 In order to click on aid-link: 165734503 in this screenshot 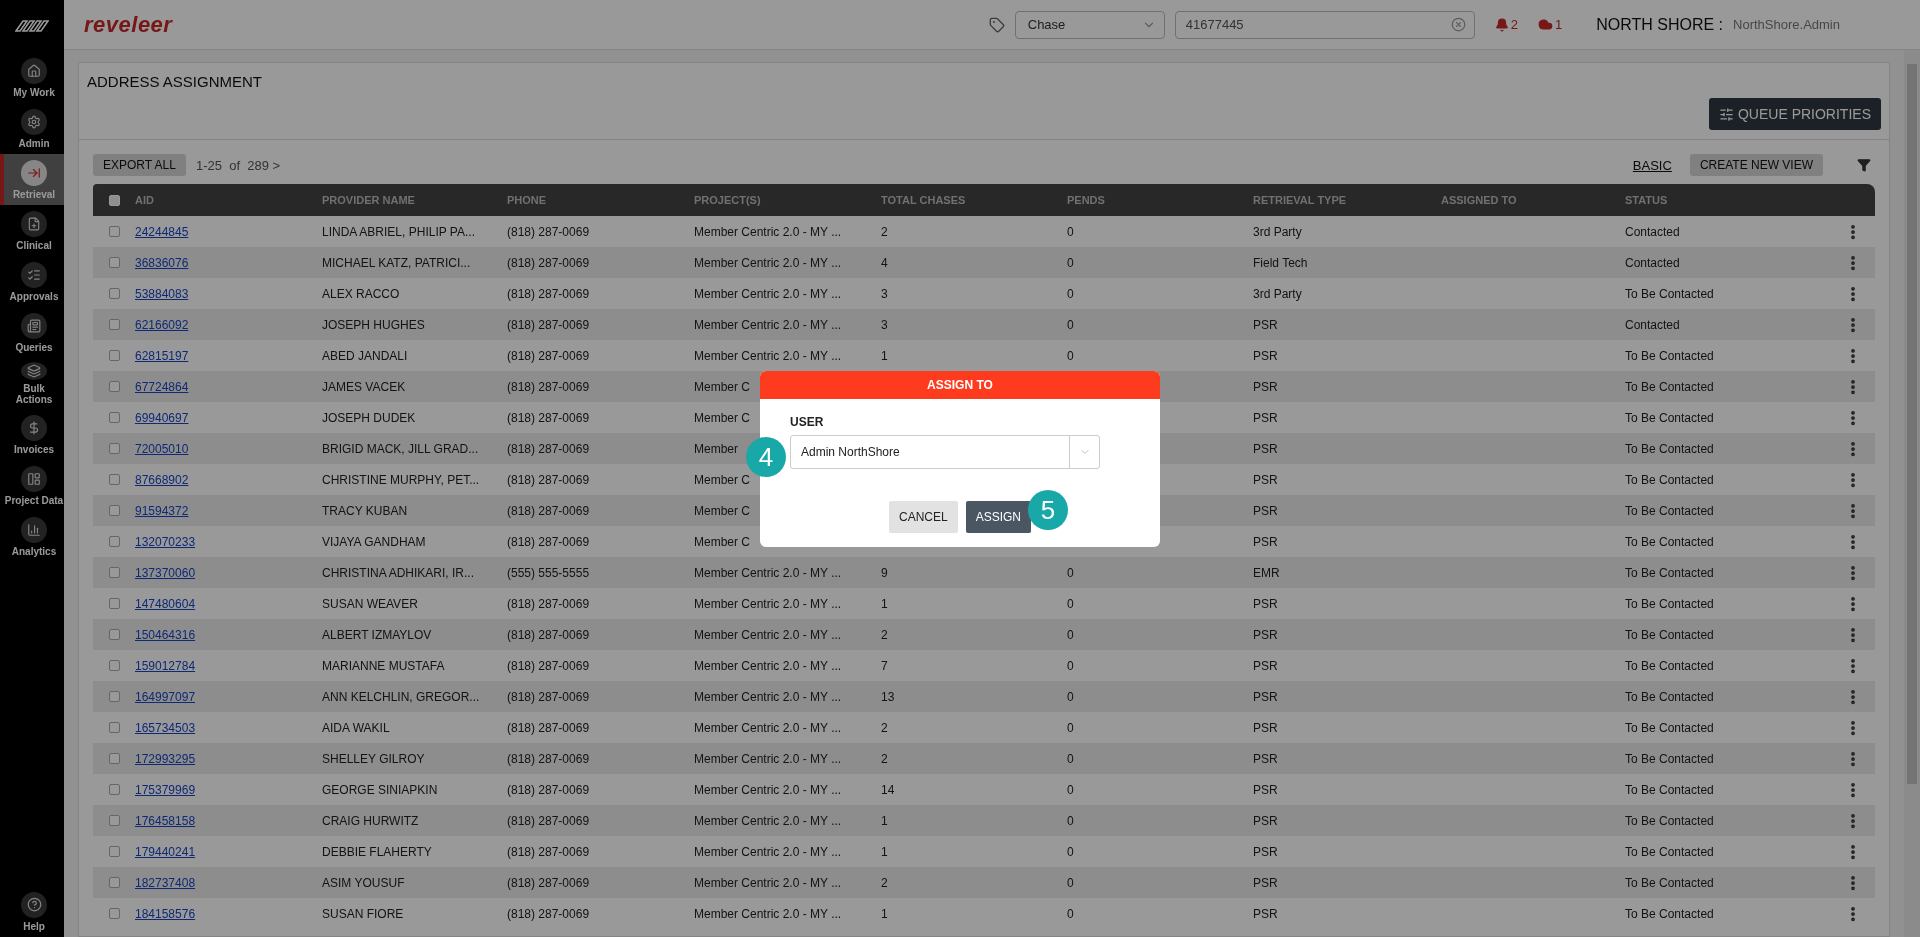, I will do `click(165, 727)`.